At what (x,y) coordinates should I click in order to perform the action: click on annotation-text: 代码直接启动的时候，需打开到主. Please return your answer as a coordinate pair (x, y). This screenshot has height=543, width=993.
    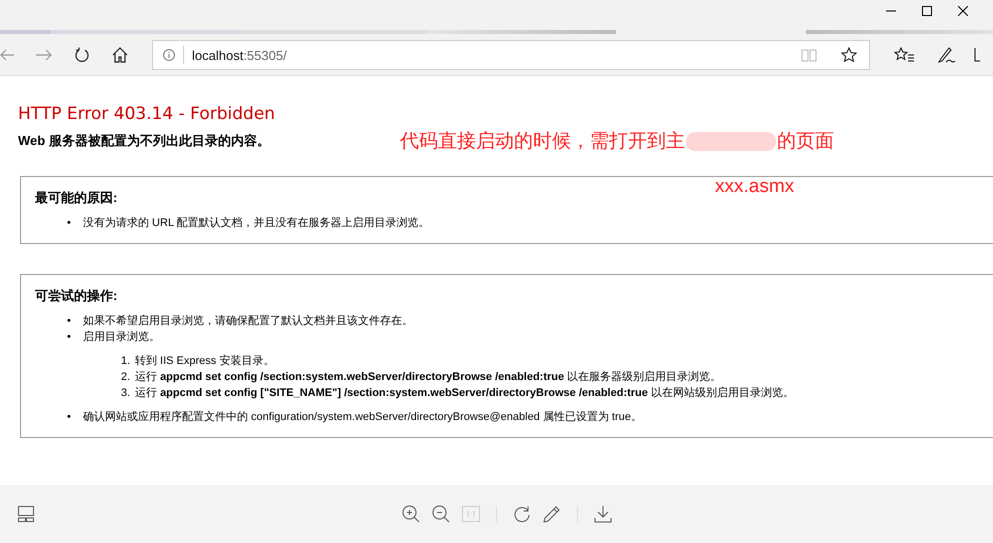
    Looking at the image, I should click on (542, 142).